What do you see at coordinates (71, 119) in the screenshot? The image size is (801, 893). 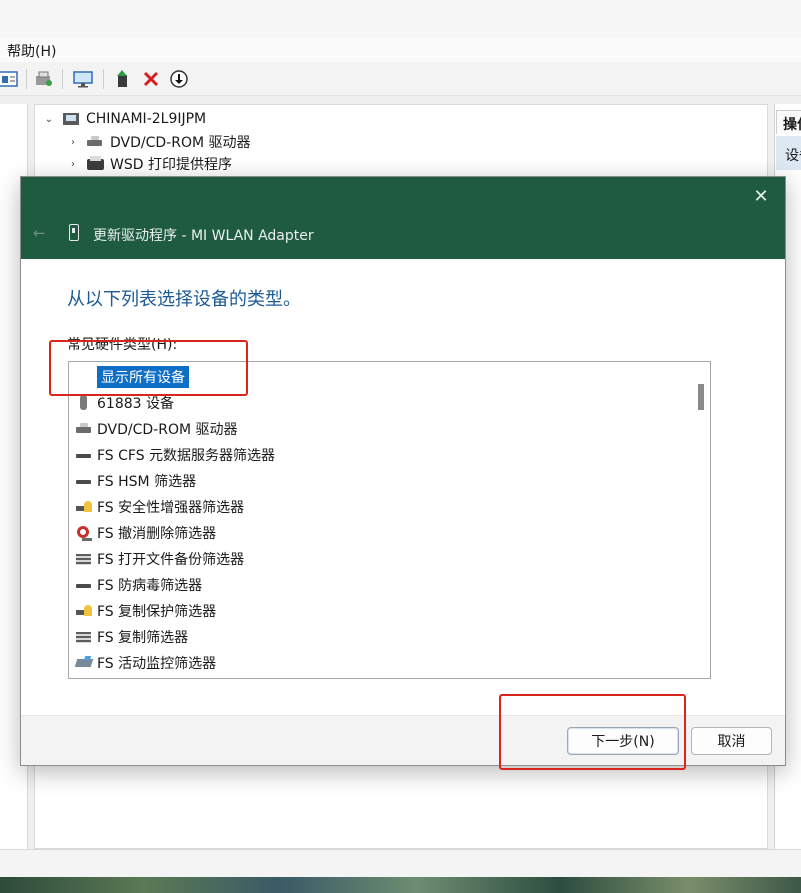 I see `computer-icon` at bounding box center [71, 119].